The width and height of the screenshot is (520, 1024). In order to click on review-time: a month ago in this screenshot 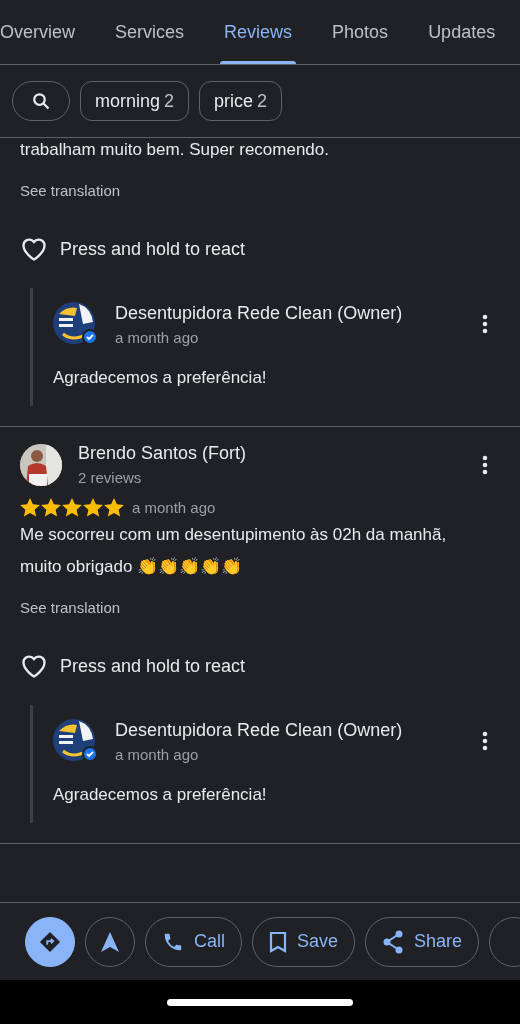, I will do `click(174, 507)`.